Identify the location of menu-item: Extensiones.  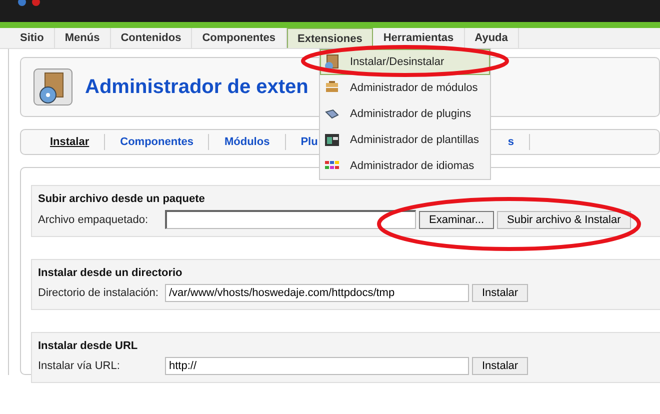
(330, 38).